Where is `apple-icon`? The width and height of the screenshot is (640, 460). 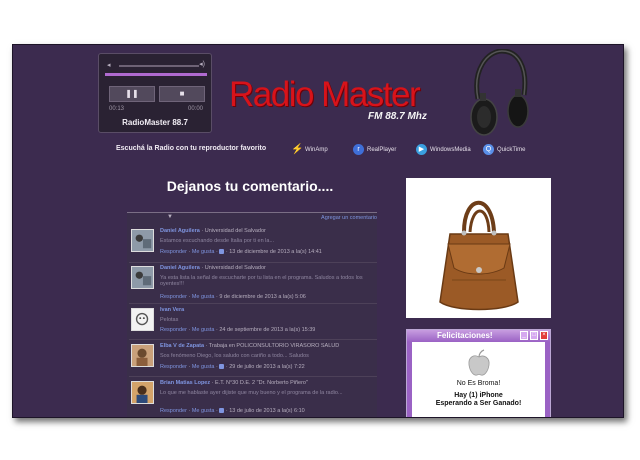 apple-icon is located at coordinates (479, 362).